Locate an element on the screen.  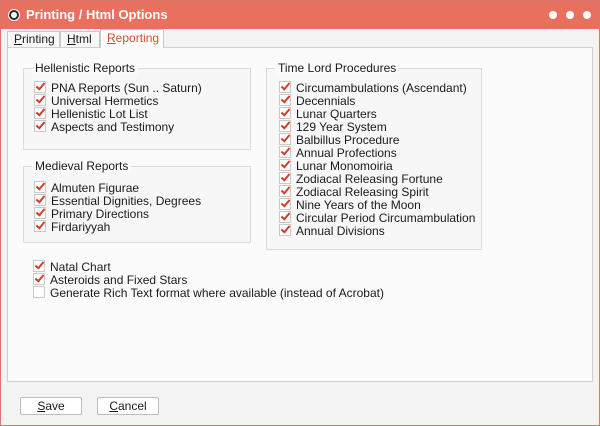
title-bar: Printing / Html Options is located at coordinates (300, 15).